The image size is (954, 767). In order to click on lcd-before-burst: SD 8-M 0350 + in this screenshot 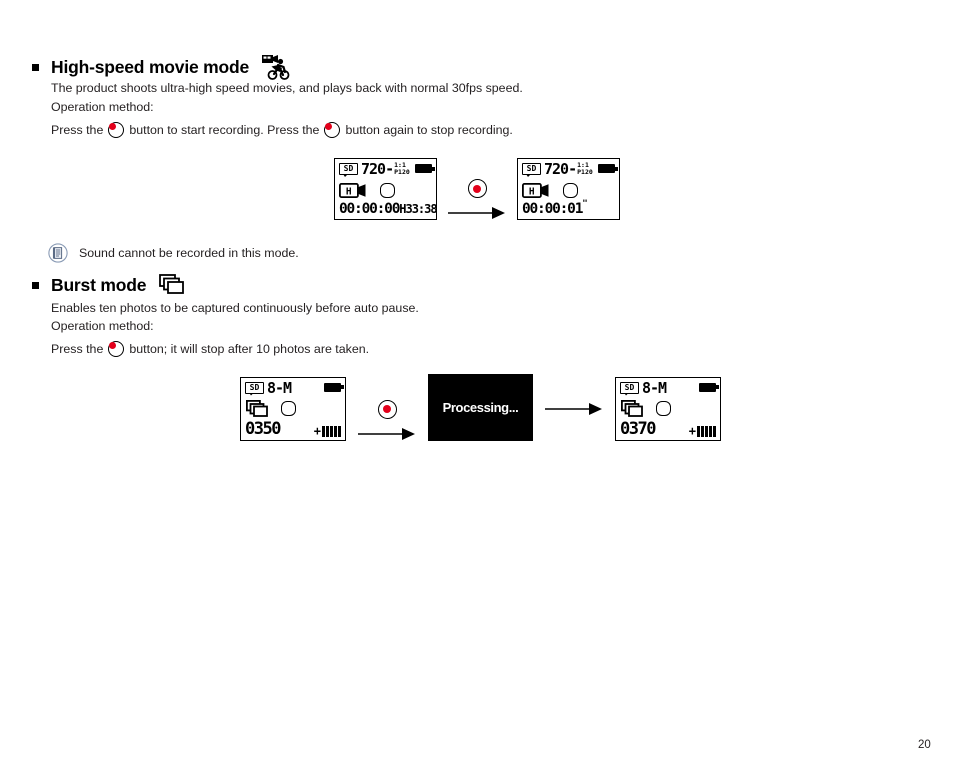, I will do `click(293, 408)`.